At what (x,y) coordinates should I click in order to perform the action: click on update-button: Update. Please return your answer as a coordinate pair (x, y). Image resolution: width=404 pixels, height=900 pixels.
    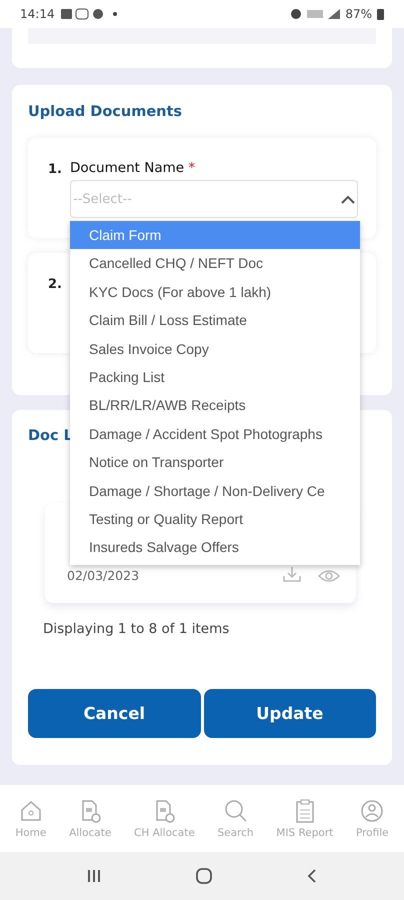
    Looking at the image, I should click on (290, 713).